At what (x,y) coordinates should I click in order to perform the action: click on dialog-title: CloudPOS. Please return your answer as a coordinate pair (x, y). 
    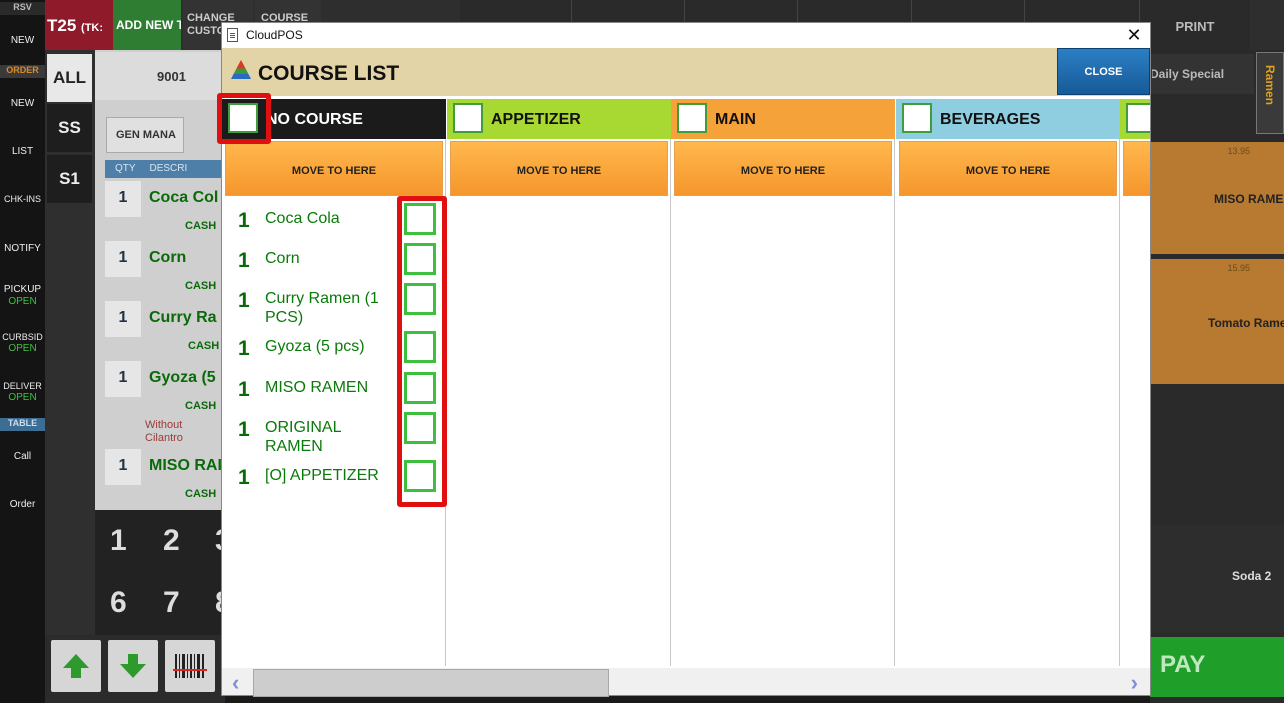
    Looking at the image, I should click on (274, 35).